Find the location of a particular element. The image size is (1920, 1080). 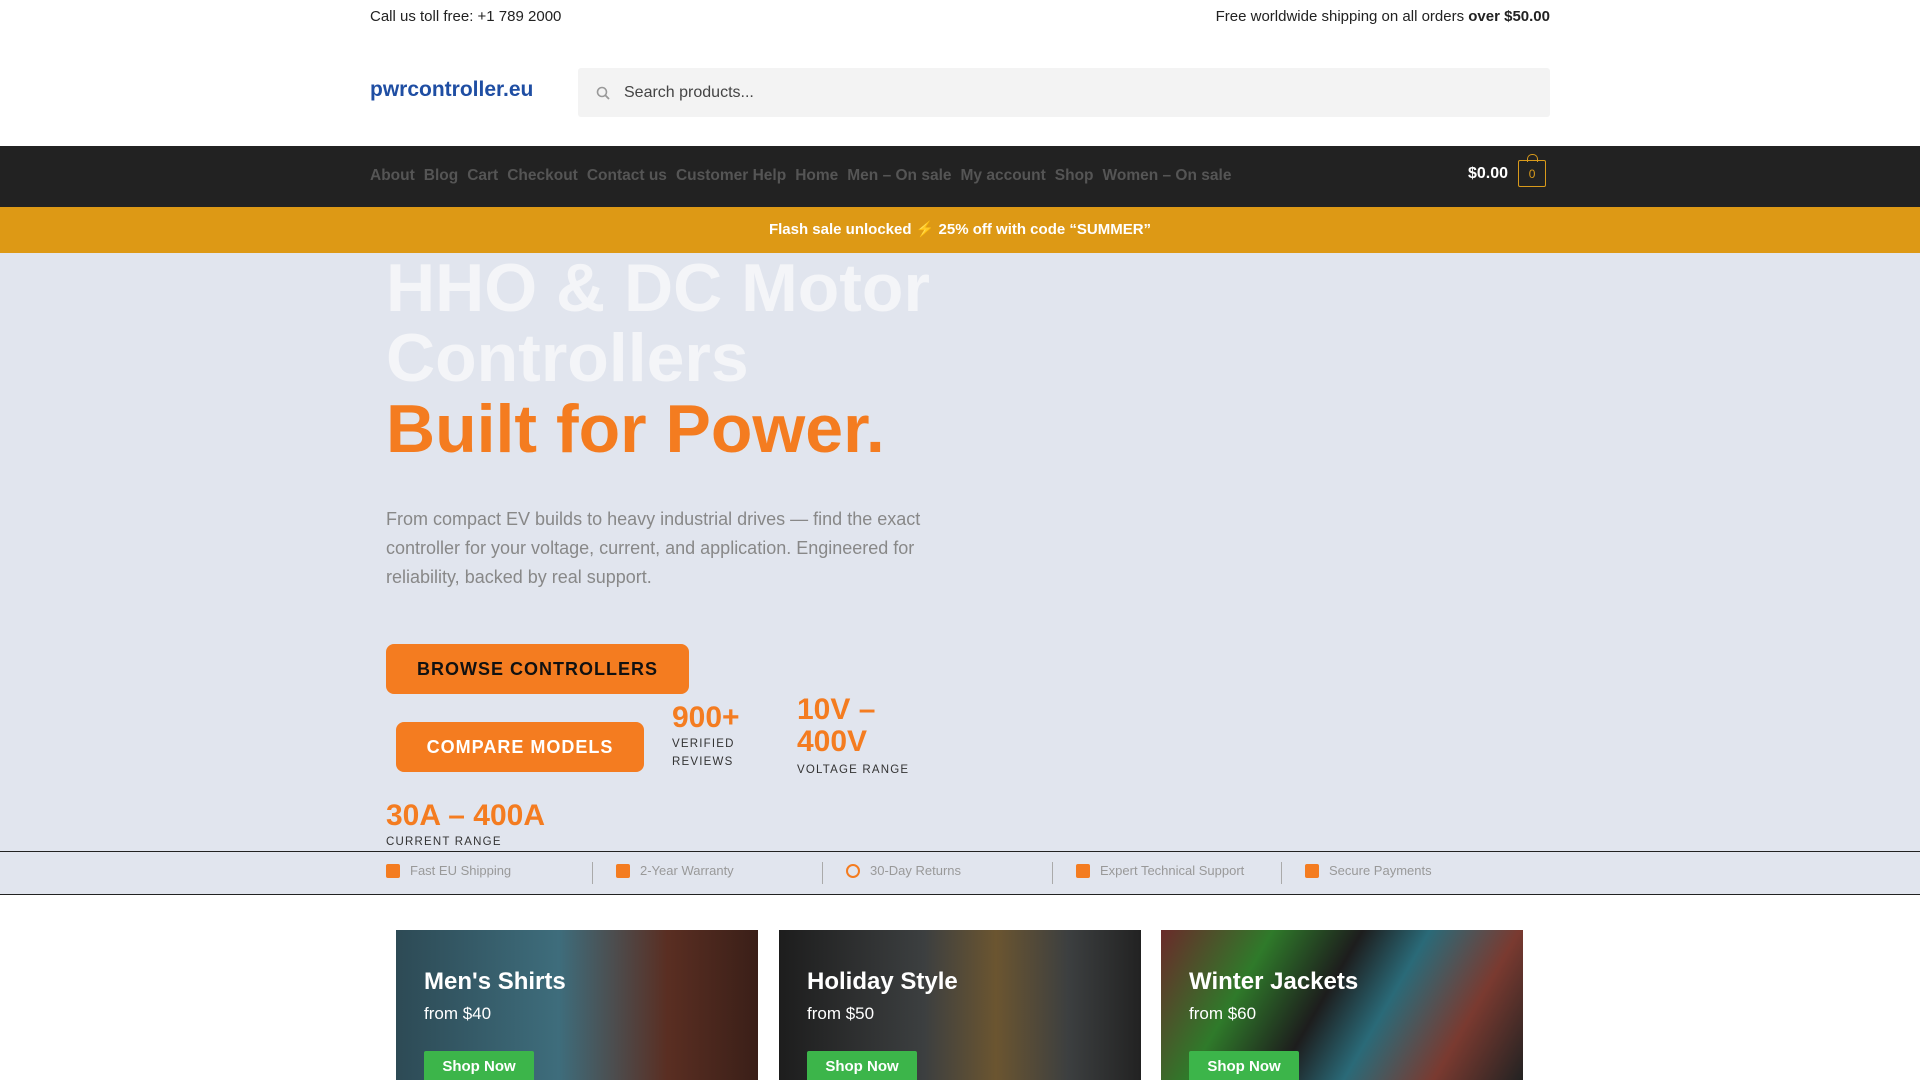

card-price: from $40 is located at coordinates (458, 1013).